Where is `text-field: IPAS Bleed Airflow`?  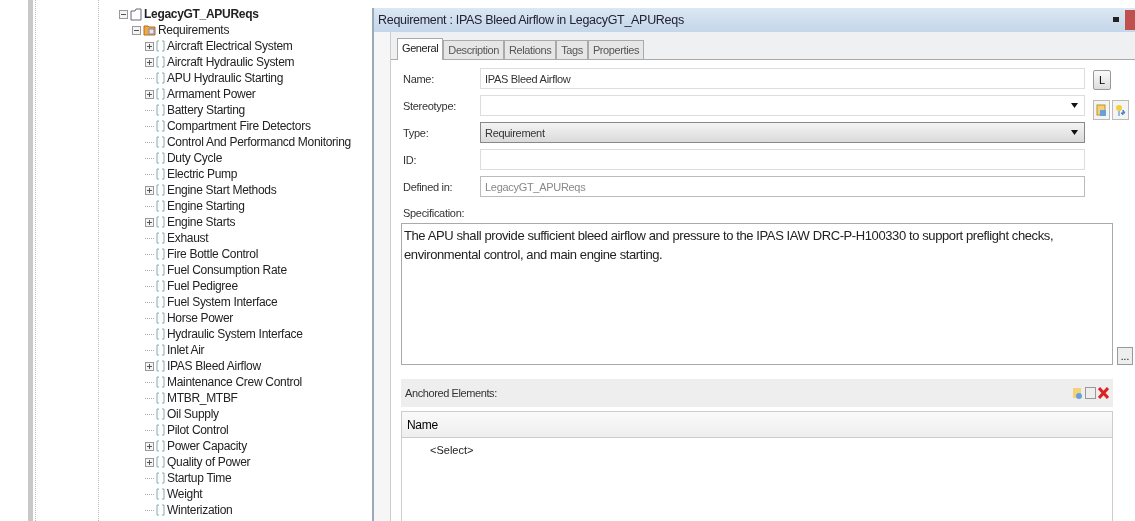
text-field: IPAS Bleed Airflow is located at coordinates (782, 78).